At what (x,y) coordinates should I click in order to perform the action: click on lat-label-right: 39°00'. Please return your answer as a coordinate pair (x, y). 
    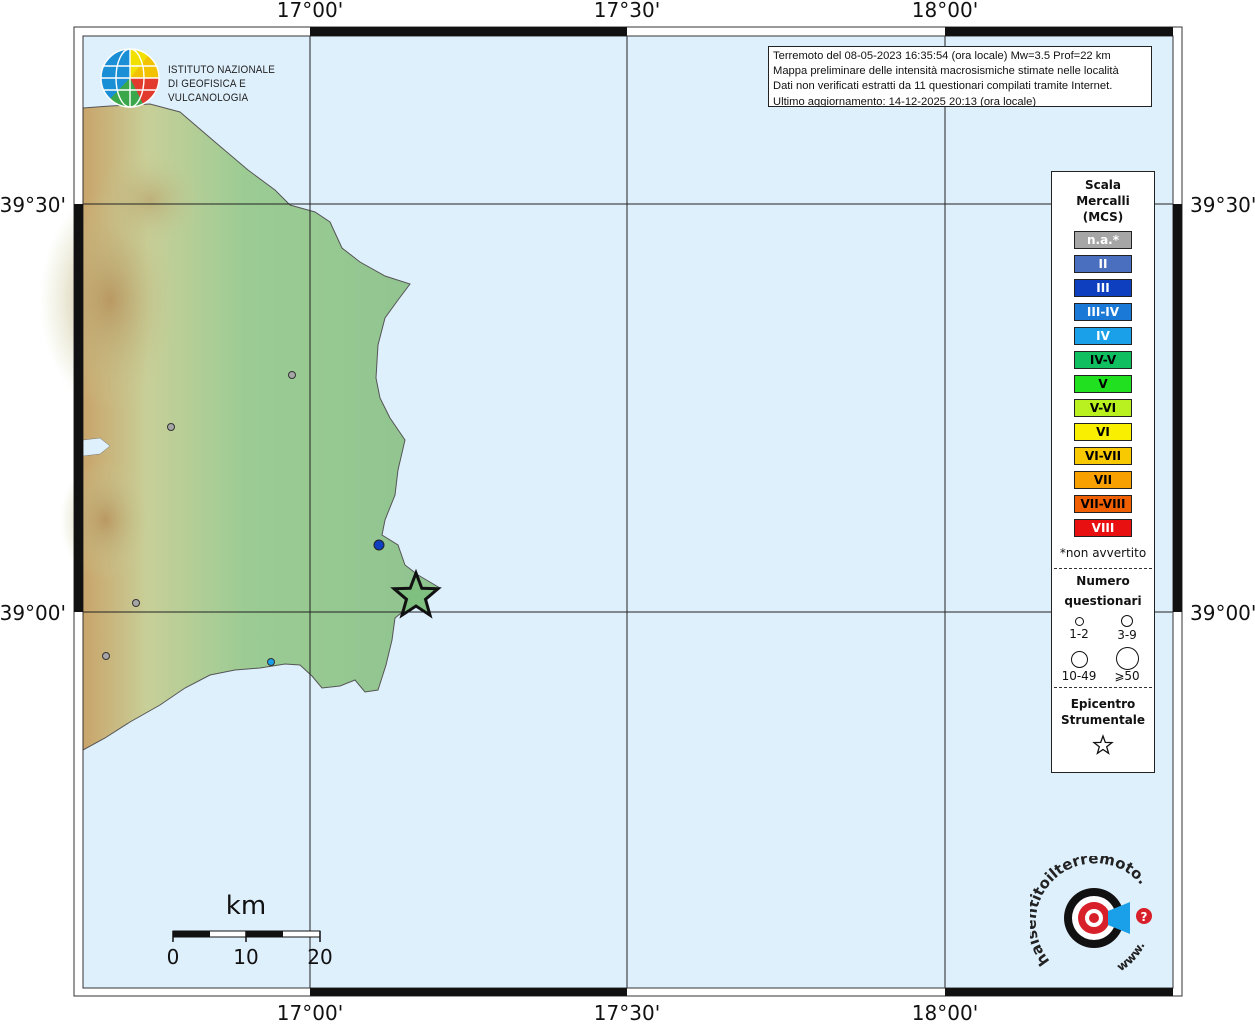
    Looking at the image, I should click on (1222, 613).